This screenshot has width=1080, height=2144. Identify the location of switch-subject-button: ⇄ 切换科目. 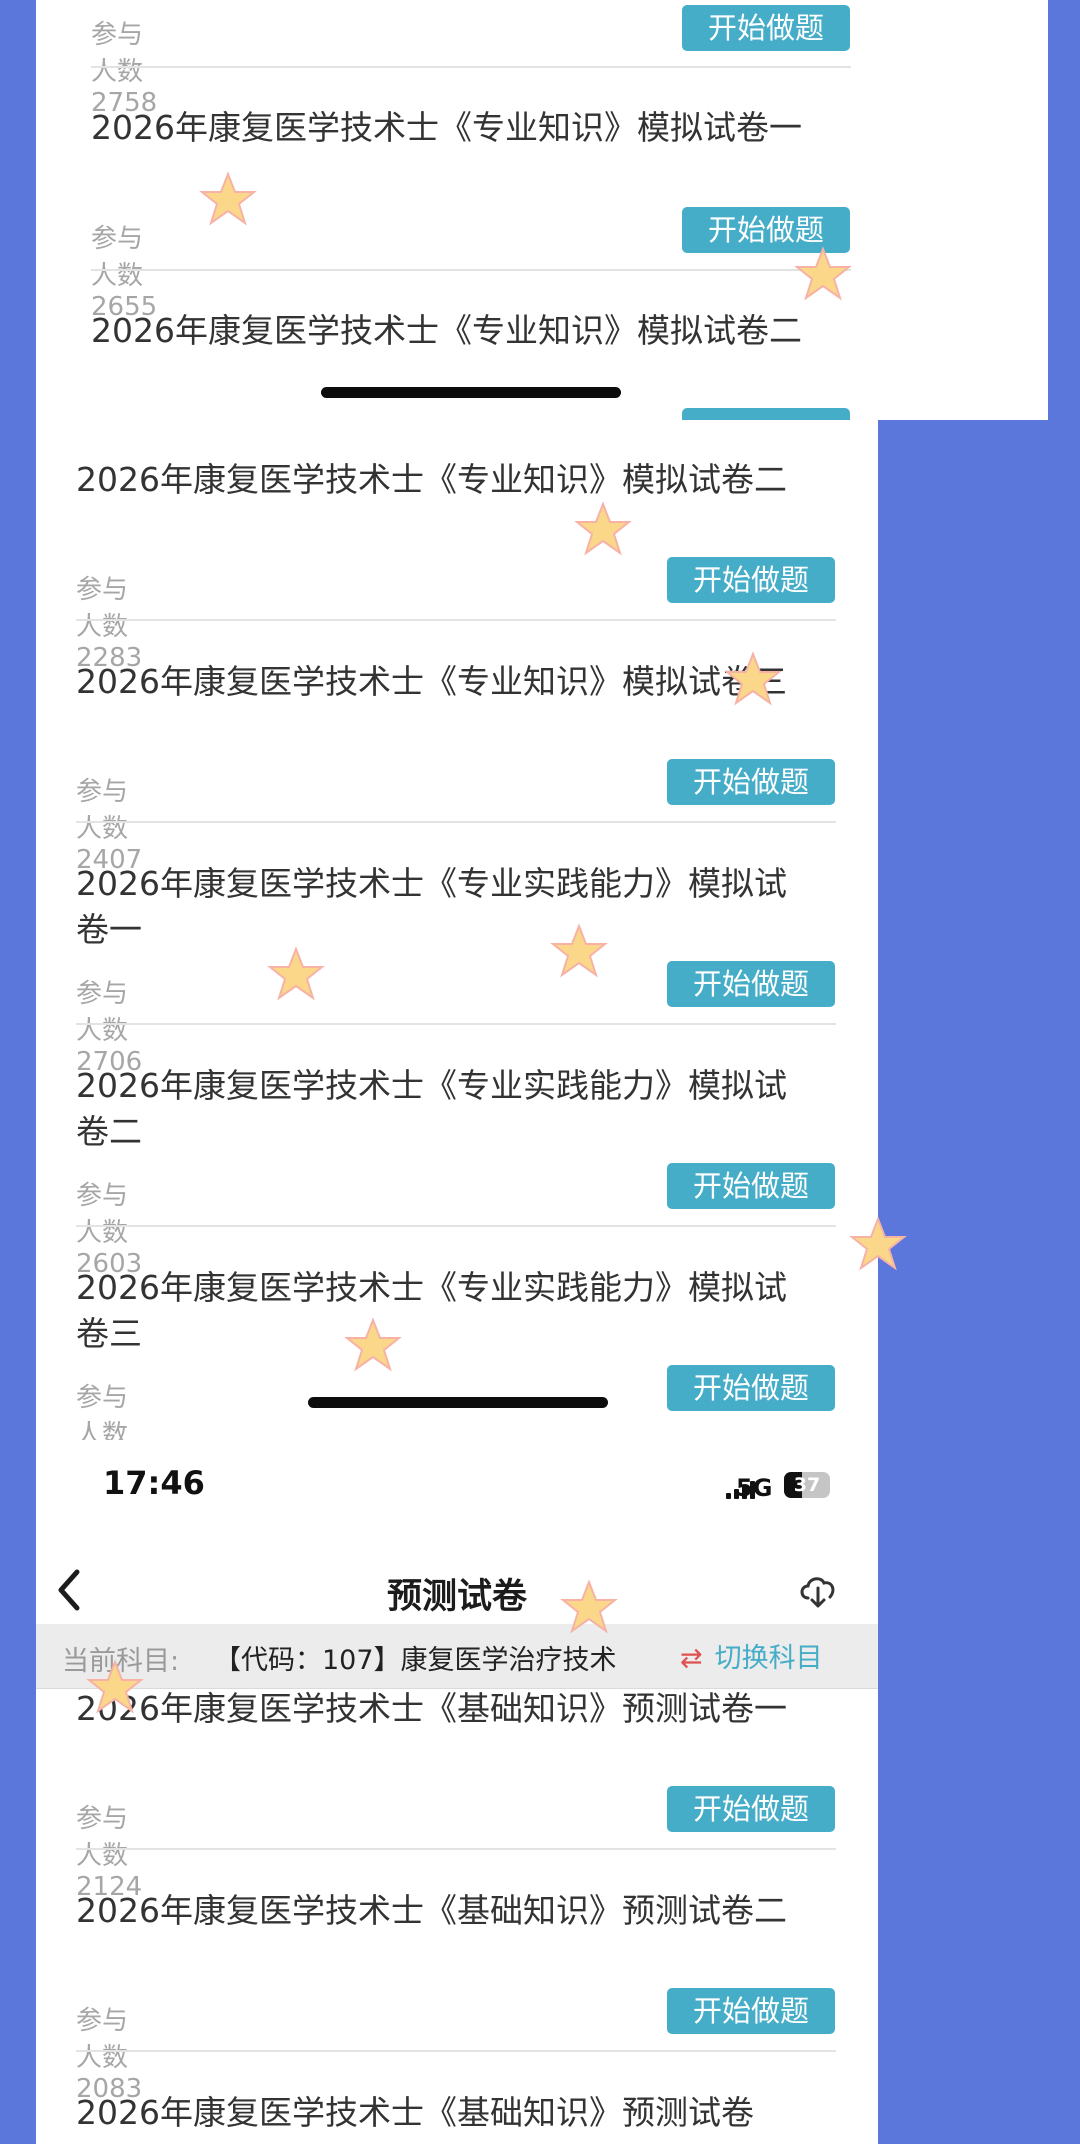
(751, 1655).